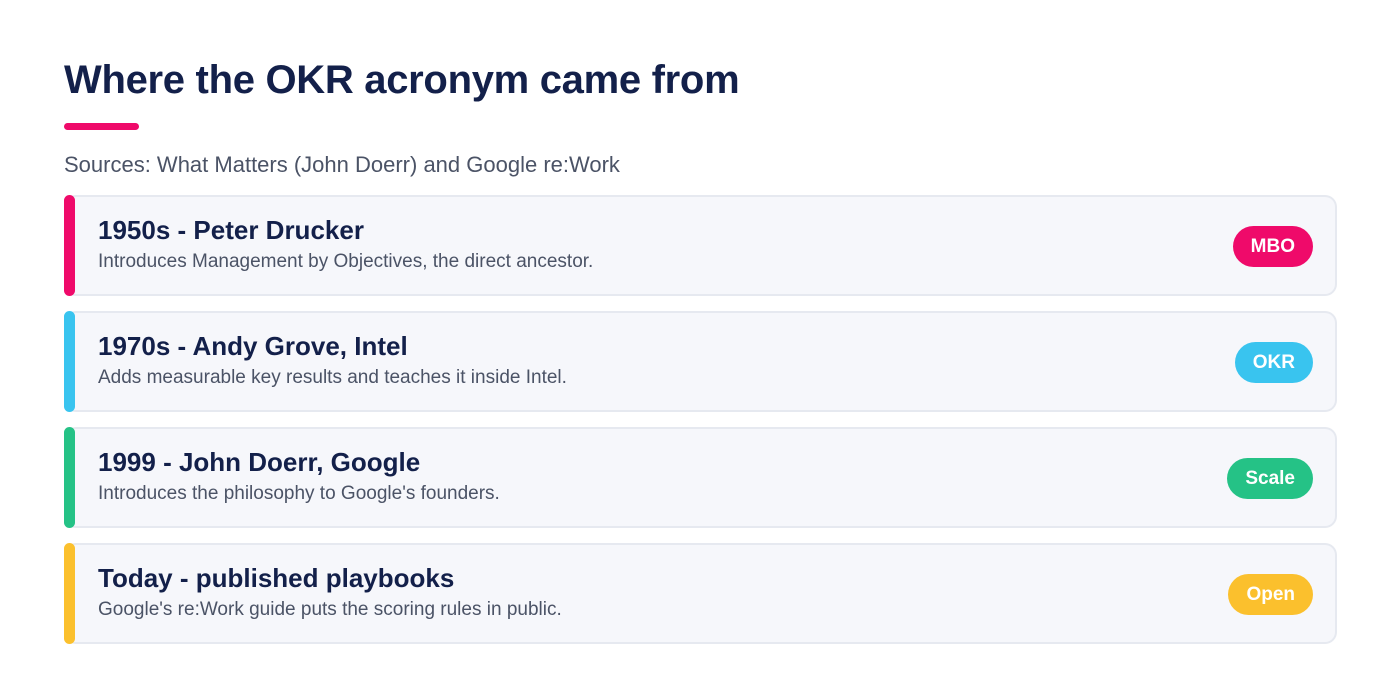 This screenshot has height=700, width=1400. I want to click on page-title: Where the OKR acronym came from, so click(402, 80).